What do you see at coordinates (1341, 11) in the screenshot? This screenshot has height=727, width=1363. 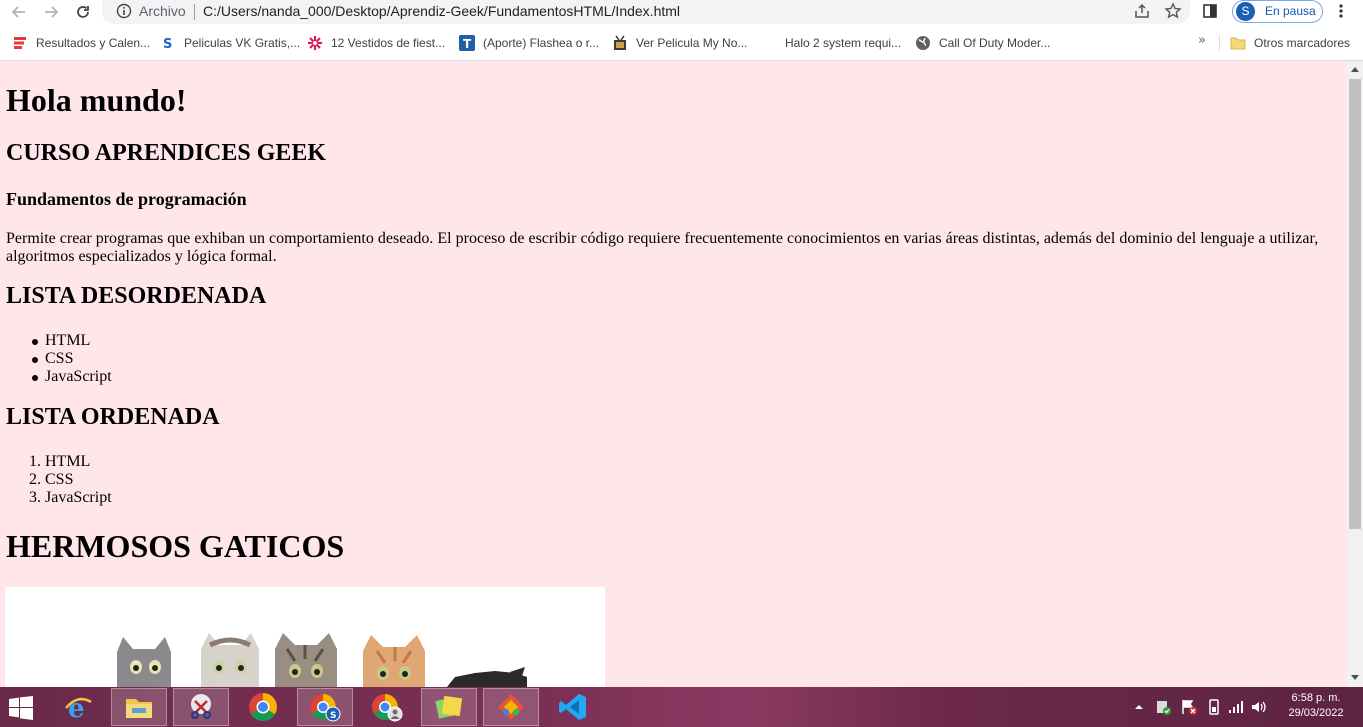 I see `kebab-menu-icon` at bounding box center [1341, 11].